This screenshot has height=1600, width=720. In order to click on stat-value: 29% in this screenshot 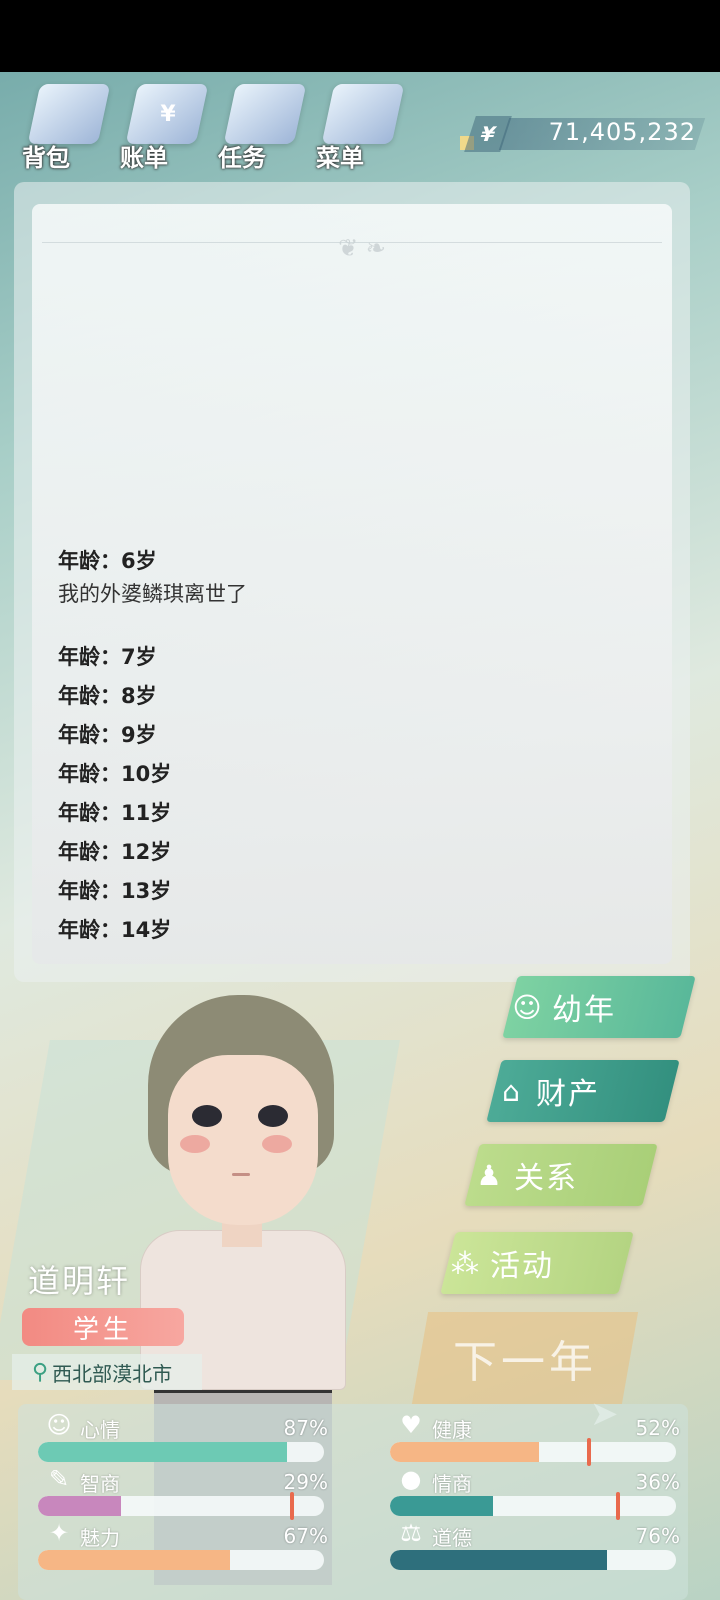, I will do `click(305, 1482)`.